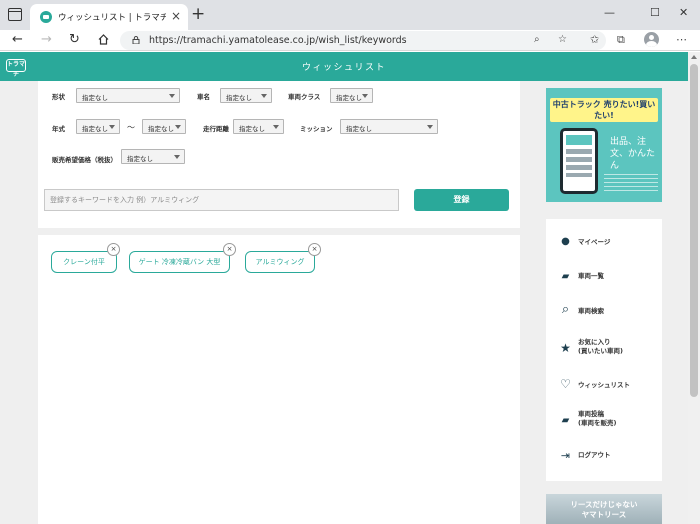 This screenshot has height=524, width=700. Describe the element at coordinates (17, 39) in the screenshot. I see `back-icon: ←` at that location.